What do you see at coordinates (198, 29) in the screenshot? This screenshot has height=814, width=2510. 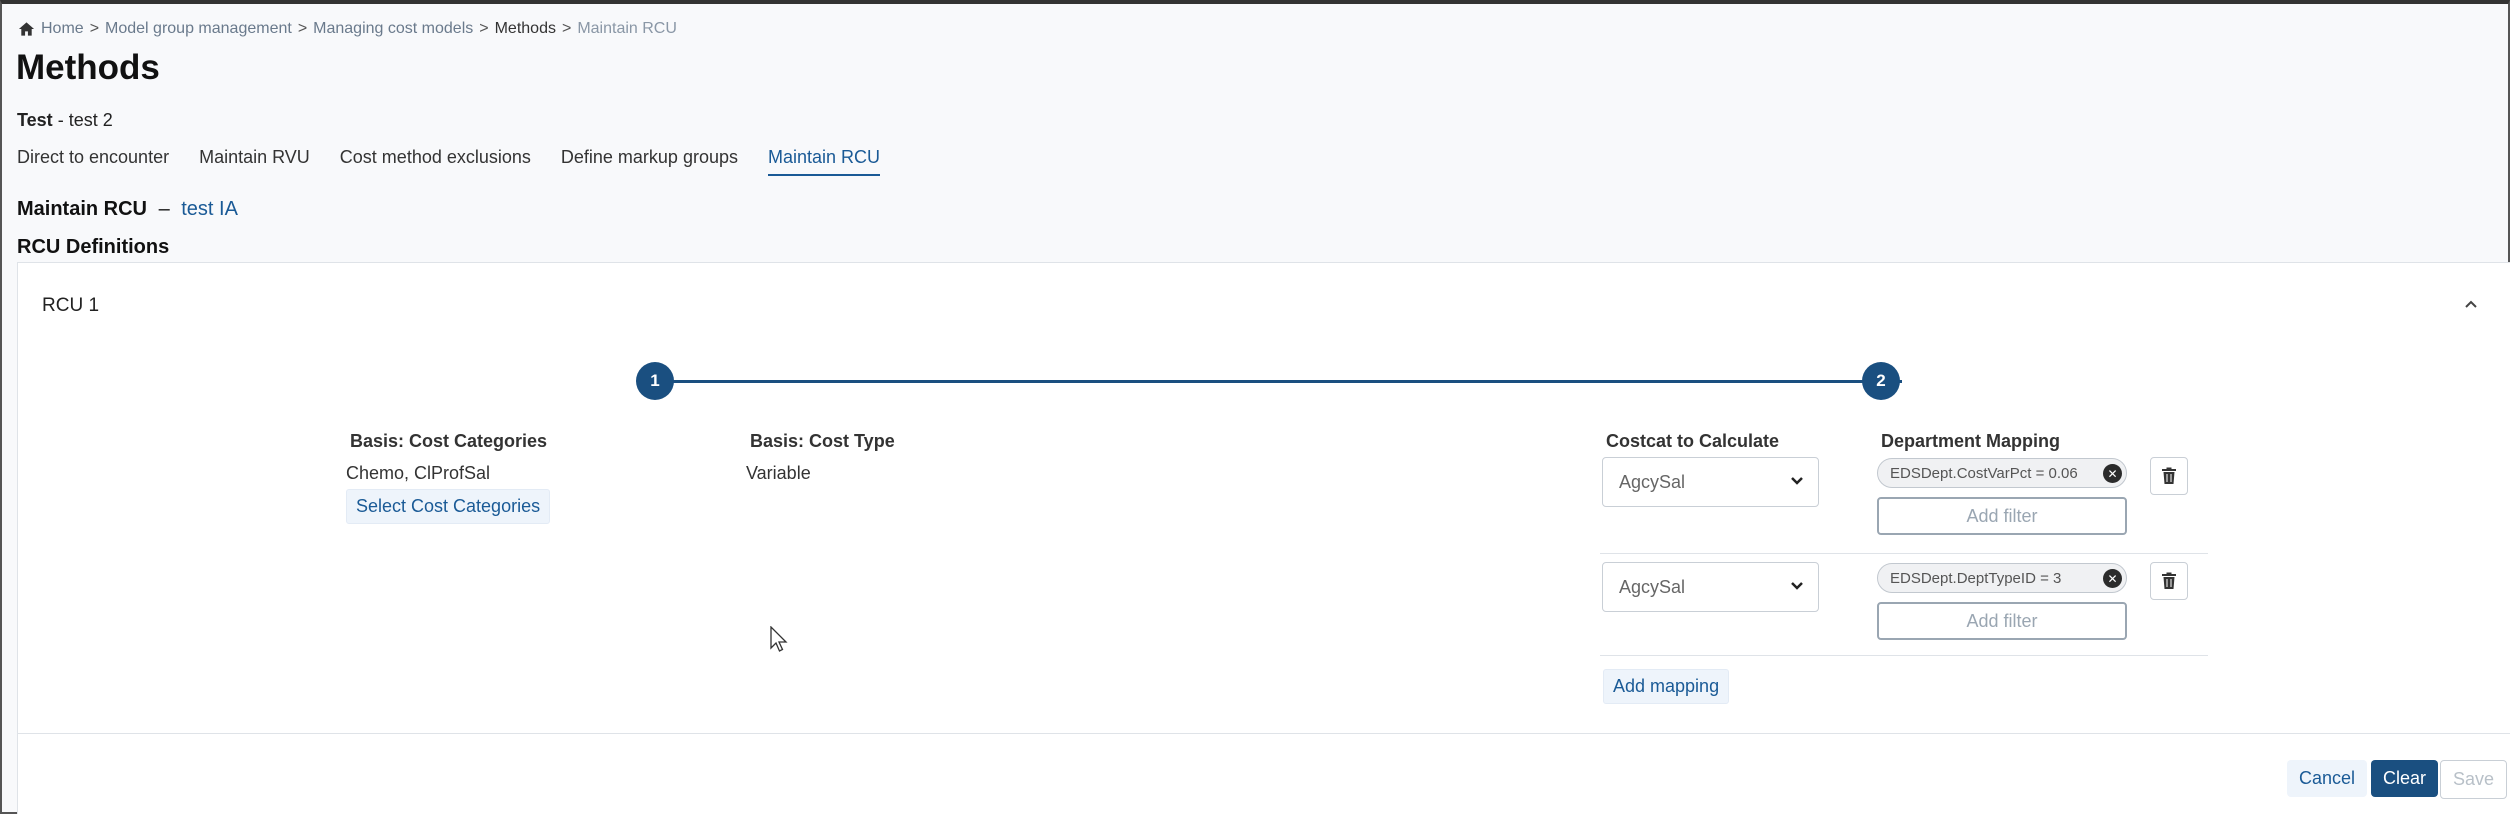 I see `breadcrumb-model-group-management: Model group management` at bounding box center [198, 29].